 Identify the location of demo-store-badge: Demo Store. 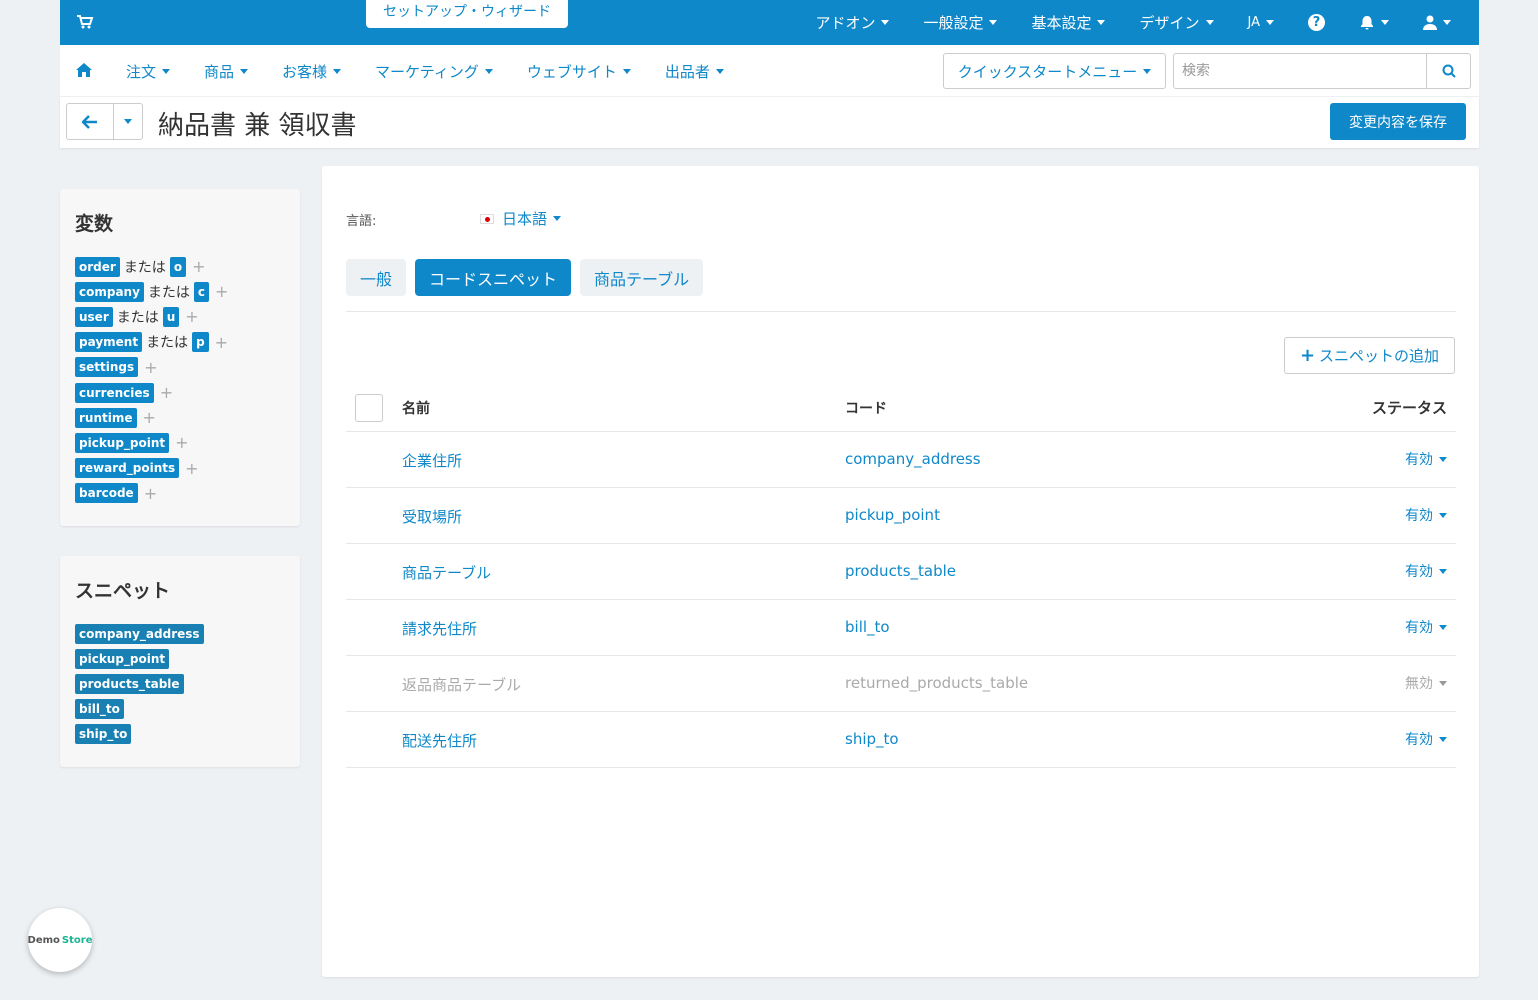
(60, 940).